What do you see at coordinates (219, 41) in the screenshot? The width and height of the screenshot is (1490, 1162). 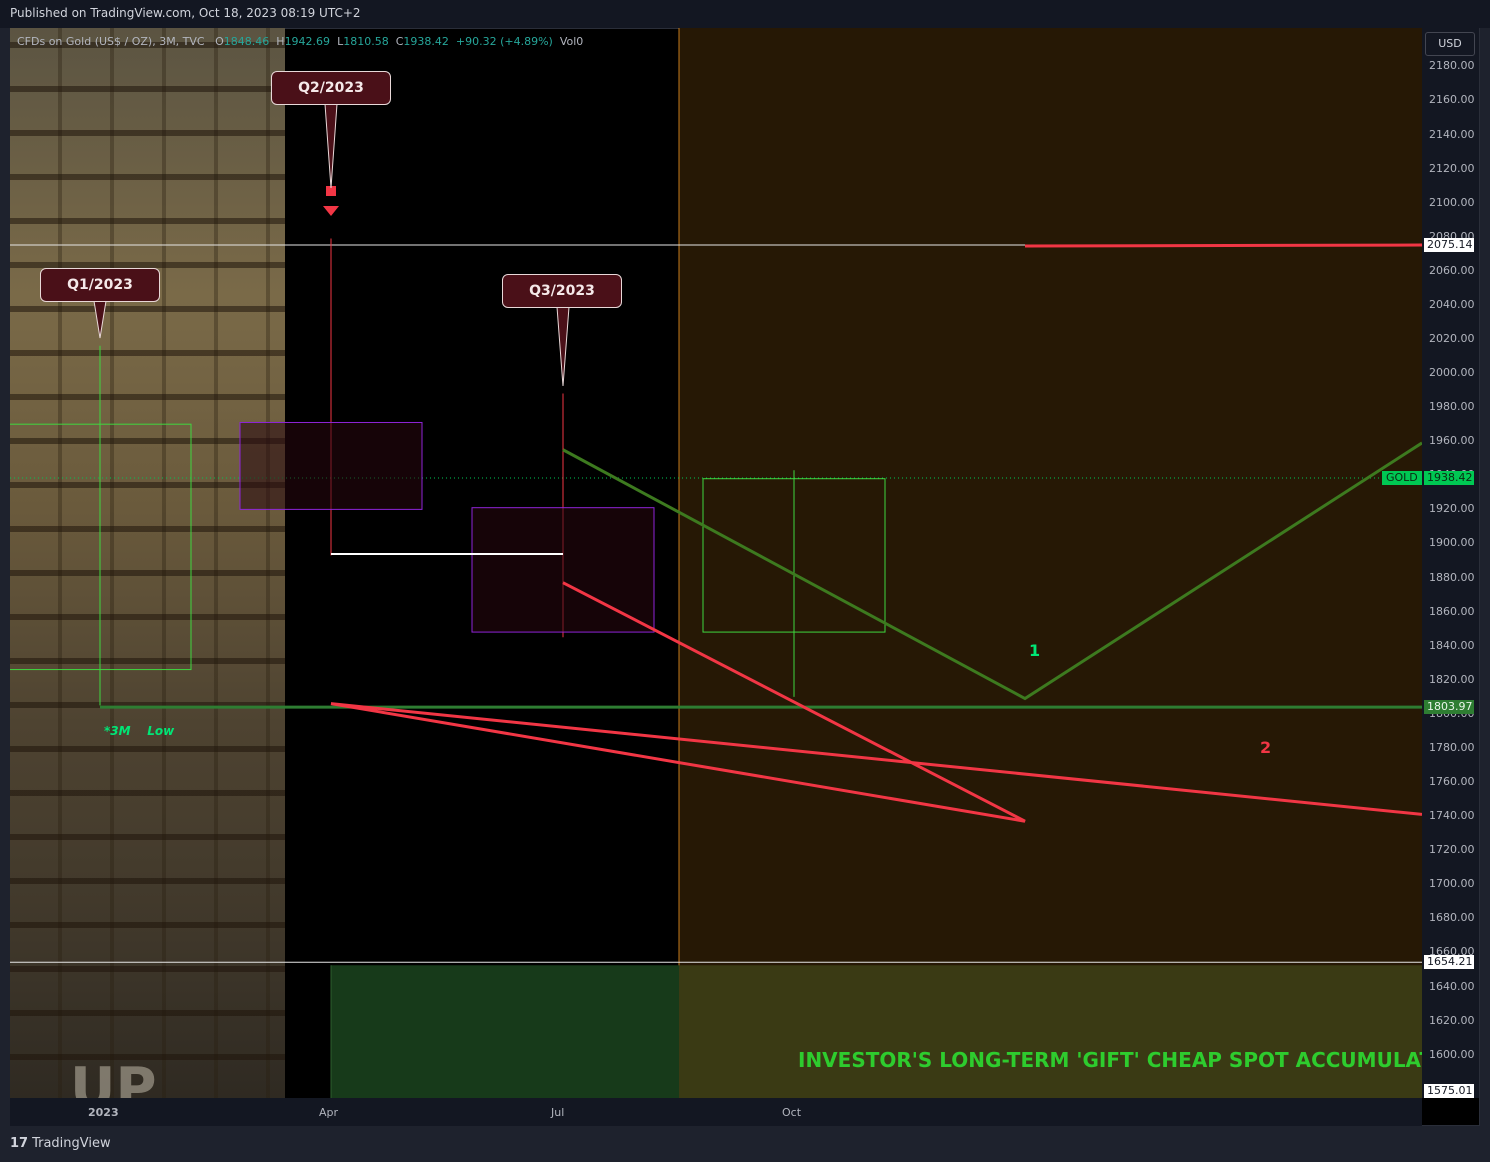 I see `open-label: O` at bounding box center [219, 41].